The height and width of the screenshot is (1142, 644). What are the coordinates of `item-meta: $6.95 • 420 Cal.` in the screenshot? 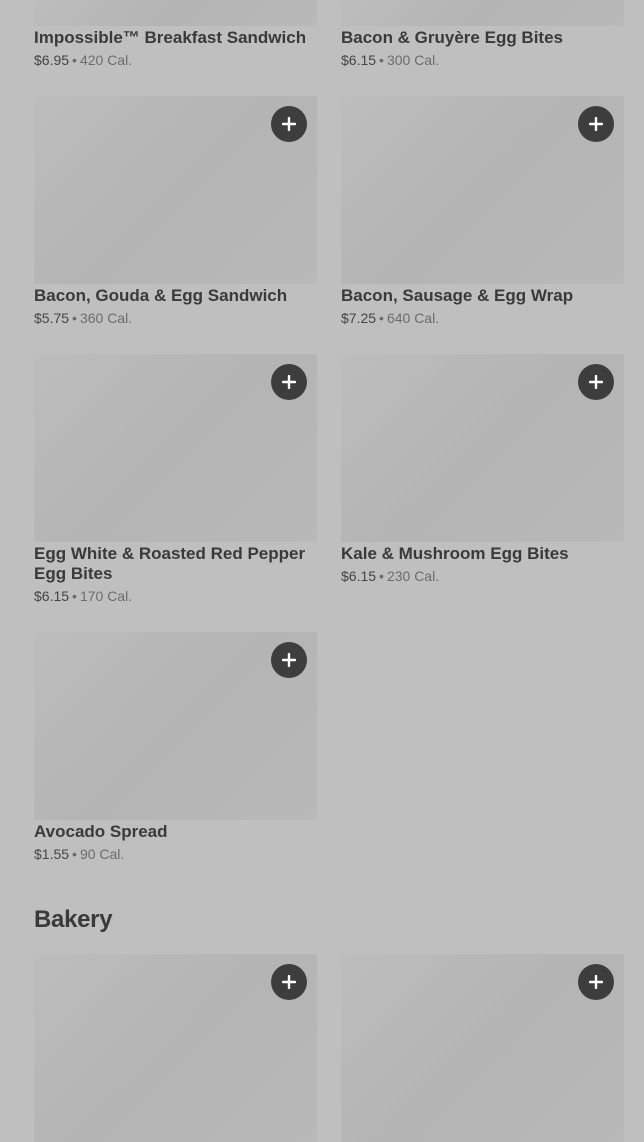 It's located at (175, 60).